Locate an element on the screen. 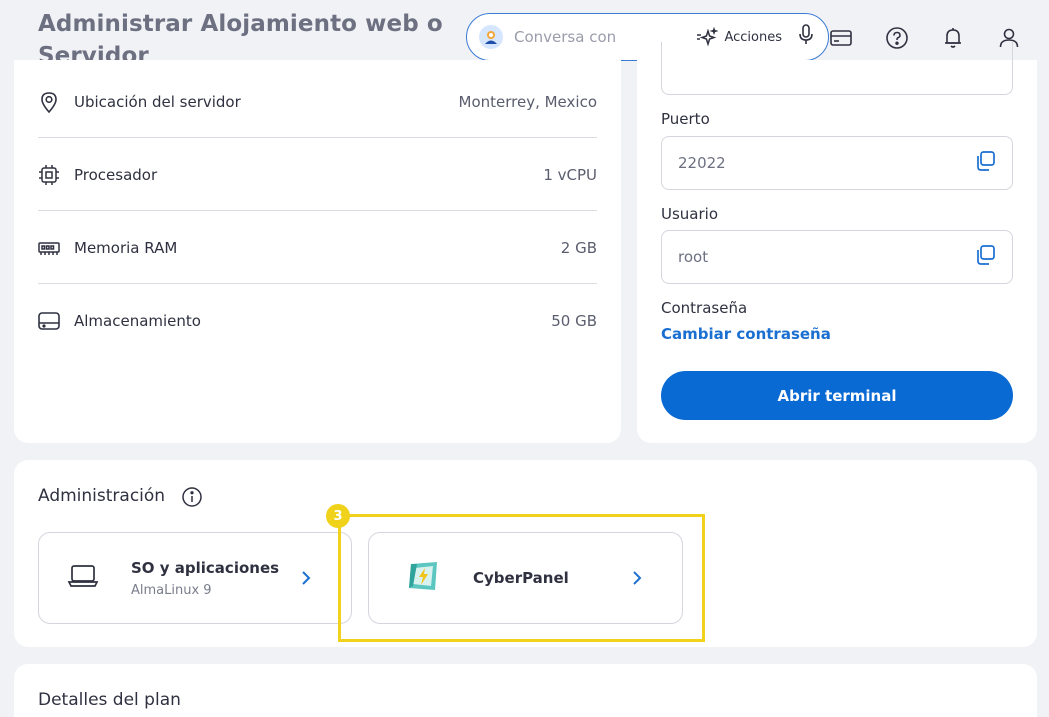  user-value: root is located at coordinates (693, 257).